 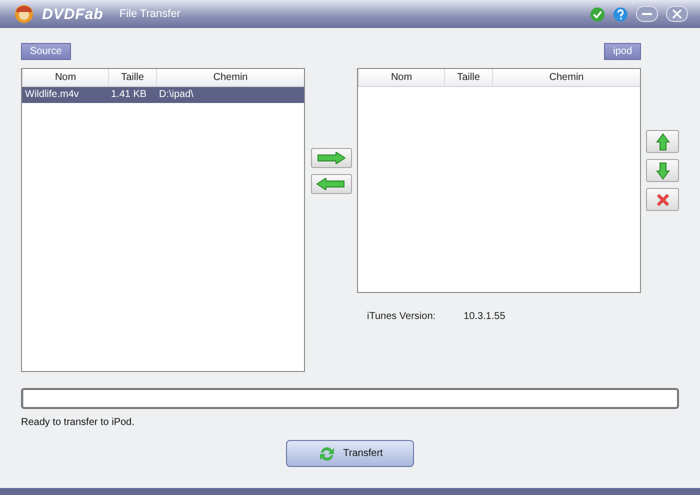 What do you see at coordinates (620, 14) in the screenshot?
I see `help-icon` at bounding box center [620, 14].